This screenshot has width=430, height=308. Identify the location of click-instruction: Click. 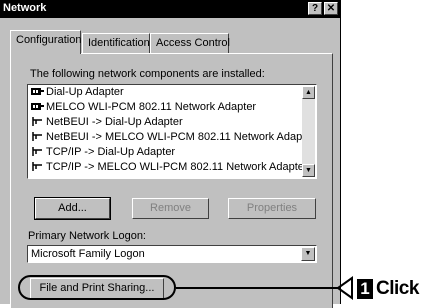
(397, 288).